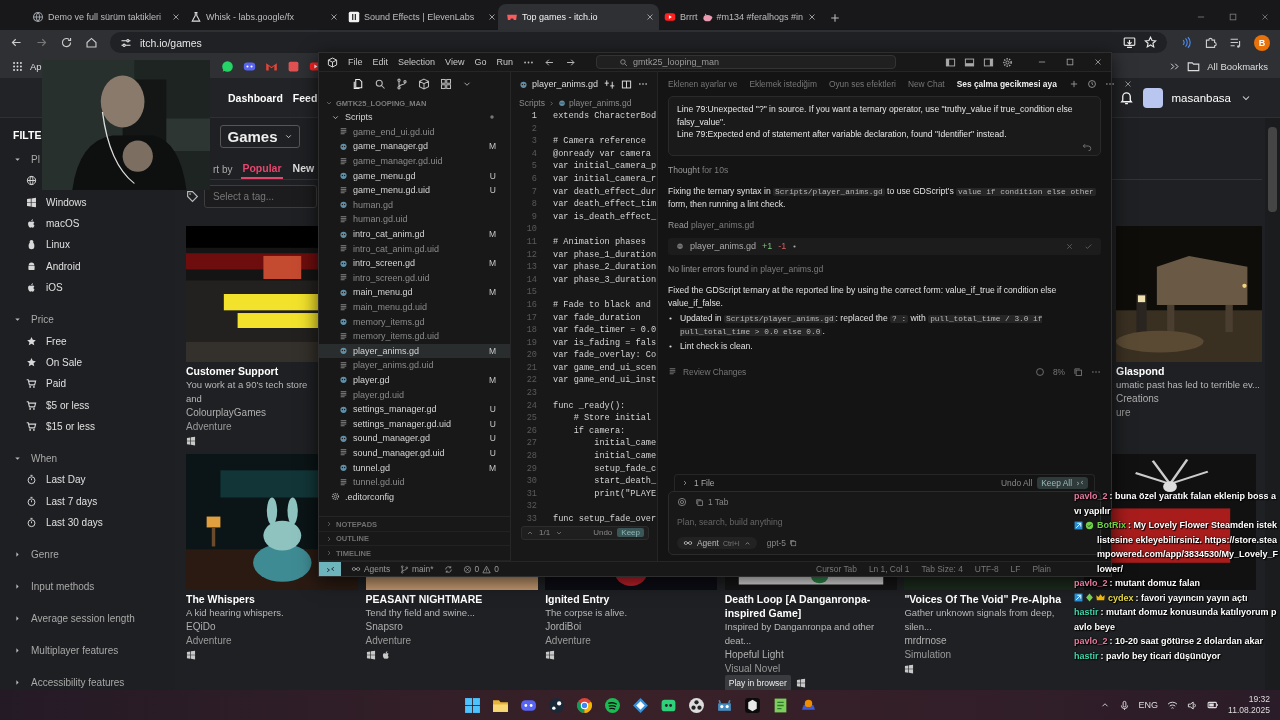 The height and width of the screenshot is (720, 1280). What do you see at coordinates (66, 202) in the screenshot?
I see `filter-option: Windows` at bounding box center [66, 202].